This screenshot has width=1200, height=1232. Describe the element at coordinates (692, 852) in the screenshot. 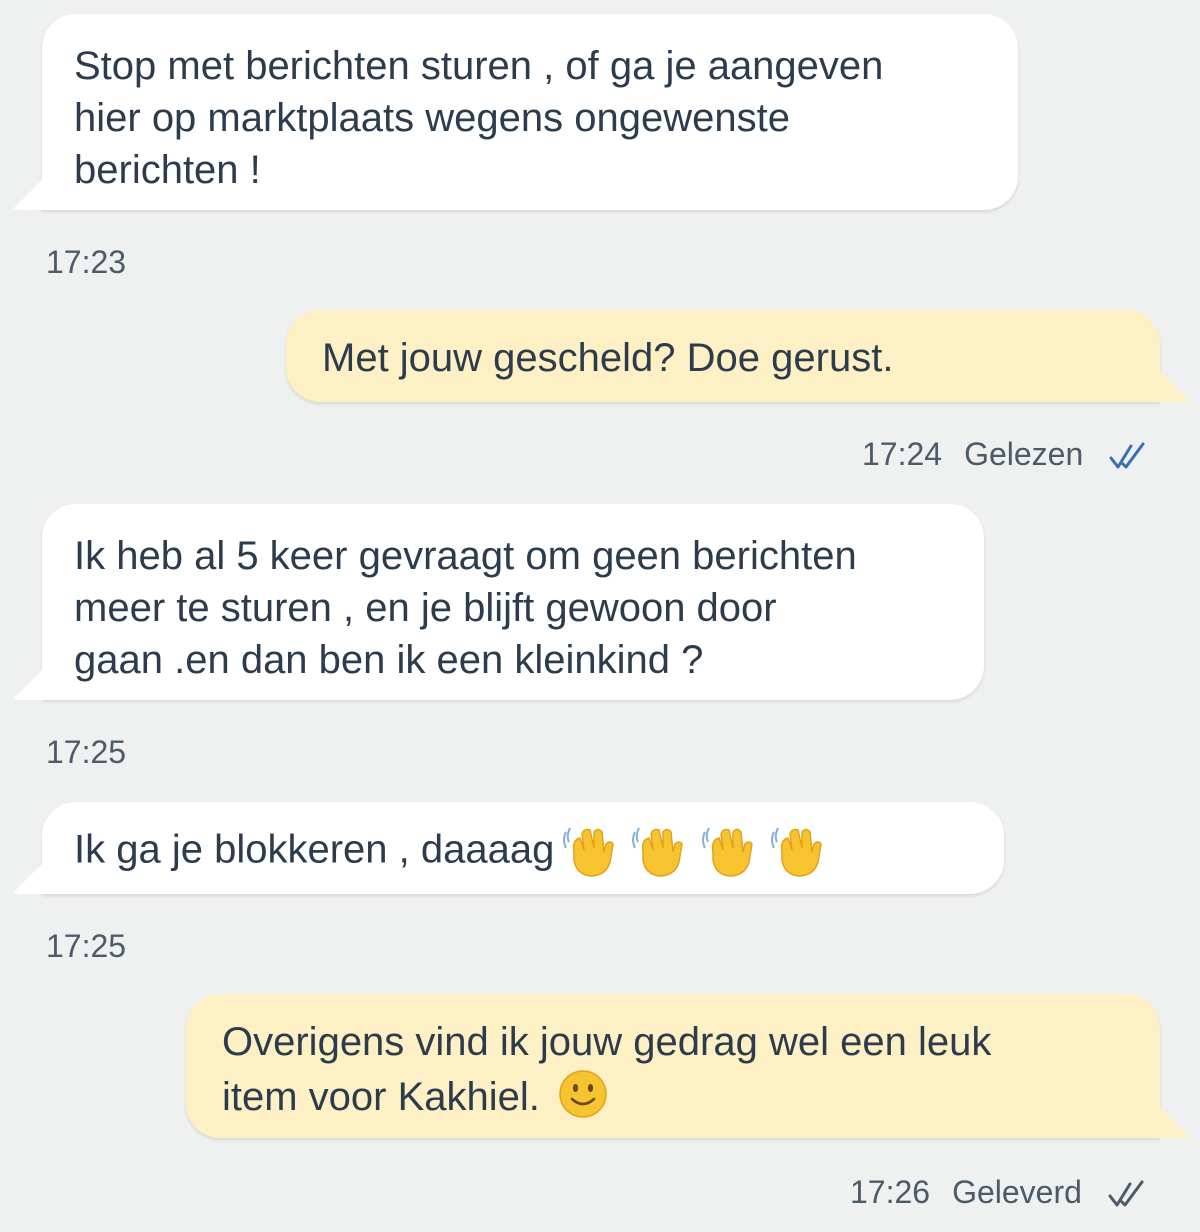

I see `waving-hands` at that location.